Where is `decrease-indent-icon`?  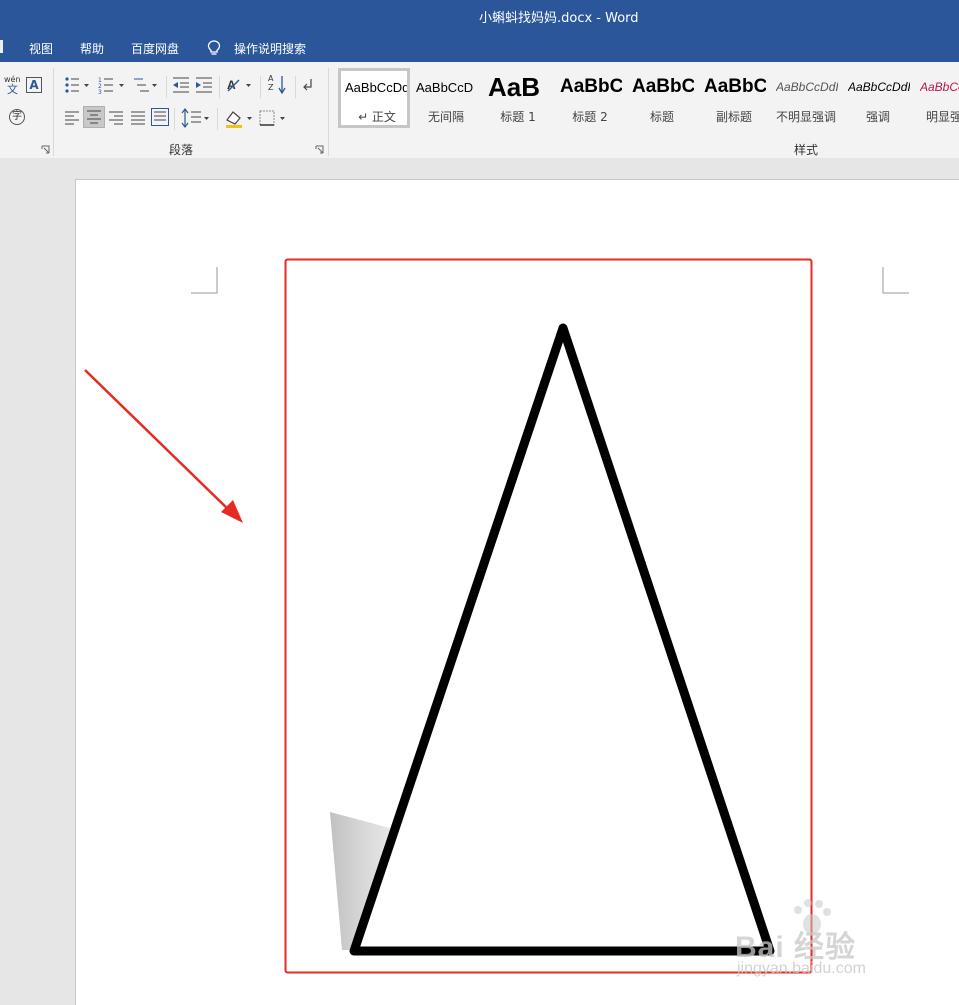 decrease-indent-icon is located at coordinates (181, 85).